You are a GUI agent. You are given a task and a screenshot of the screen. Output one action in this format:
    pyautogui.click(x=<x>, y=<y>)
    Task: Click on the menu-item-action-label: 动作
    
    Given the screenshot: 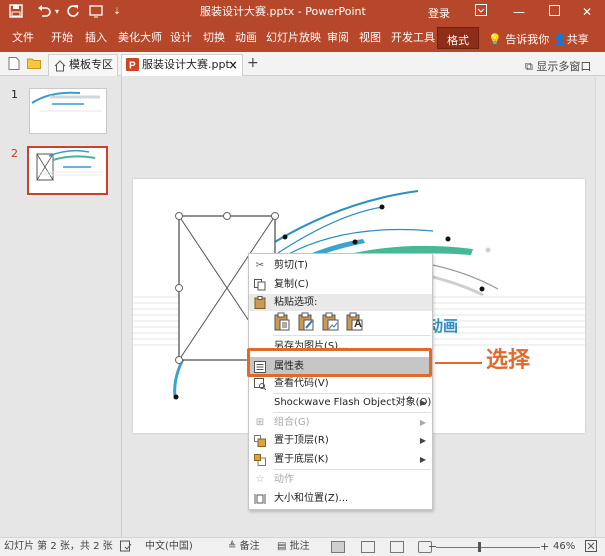 What is the action you would take?
    pyautogui.click(x=284, y=479)
    